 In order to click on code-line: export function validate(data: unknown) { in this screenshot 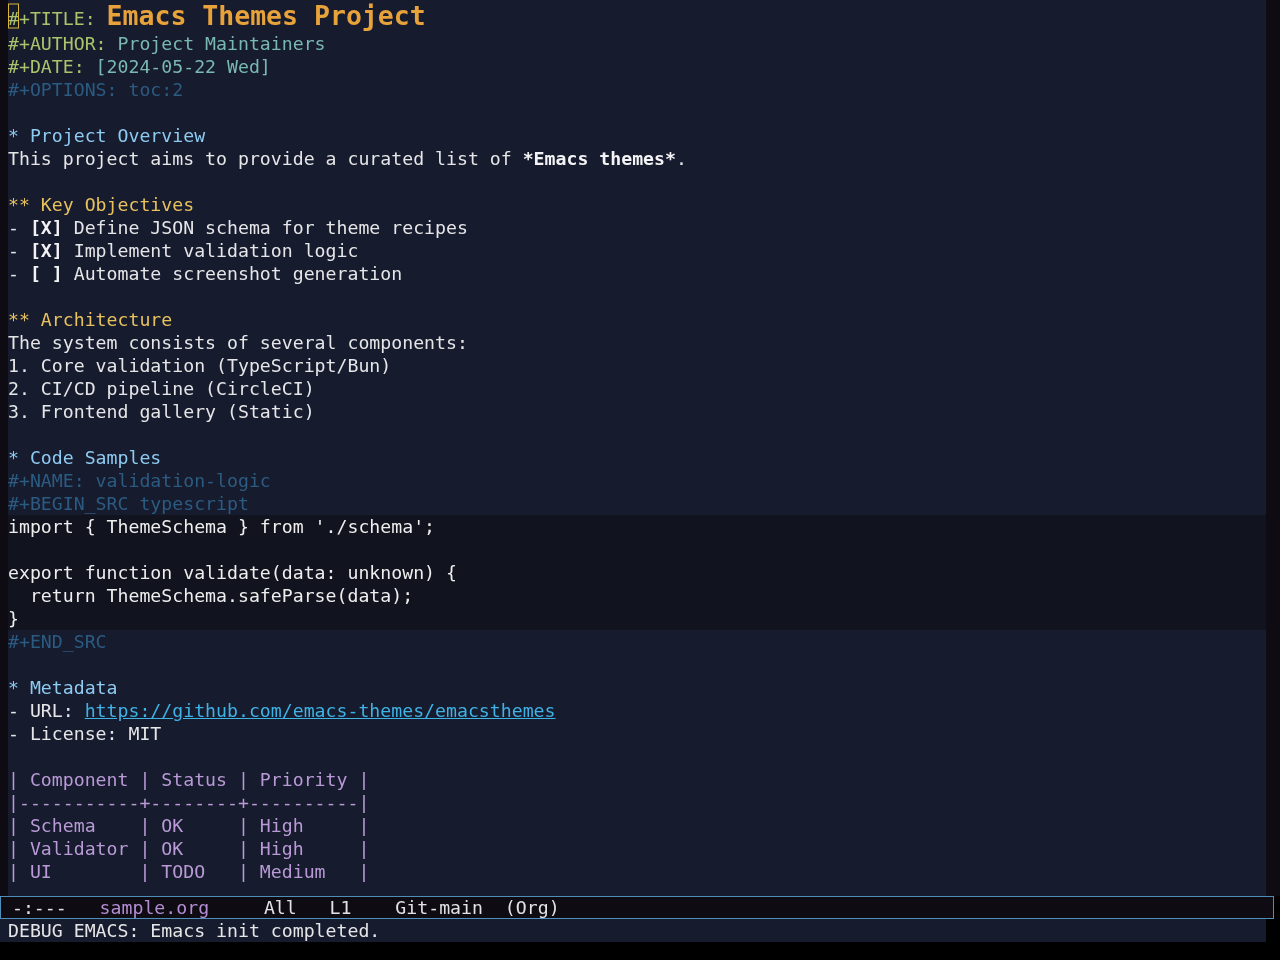, I will do `click(233, 572)`.